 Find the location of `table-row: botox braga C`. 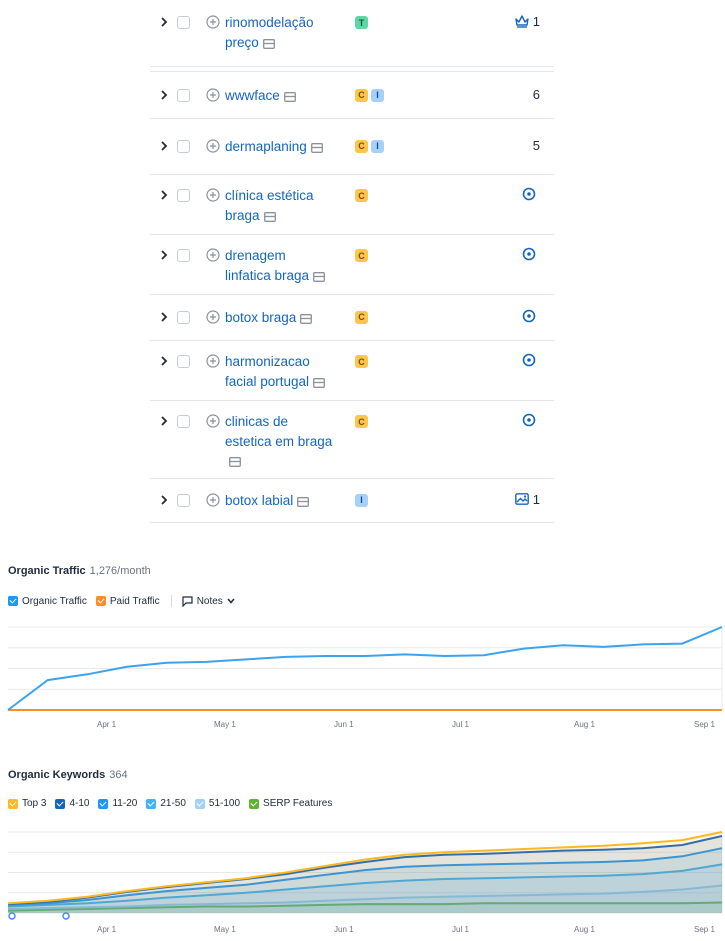

table-row: botox braga C is located at coordinates (352, 317).